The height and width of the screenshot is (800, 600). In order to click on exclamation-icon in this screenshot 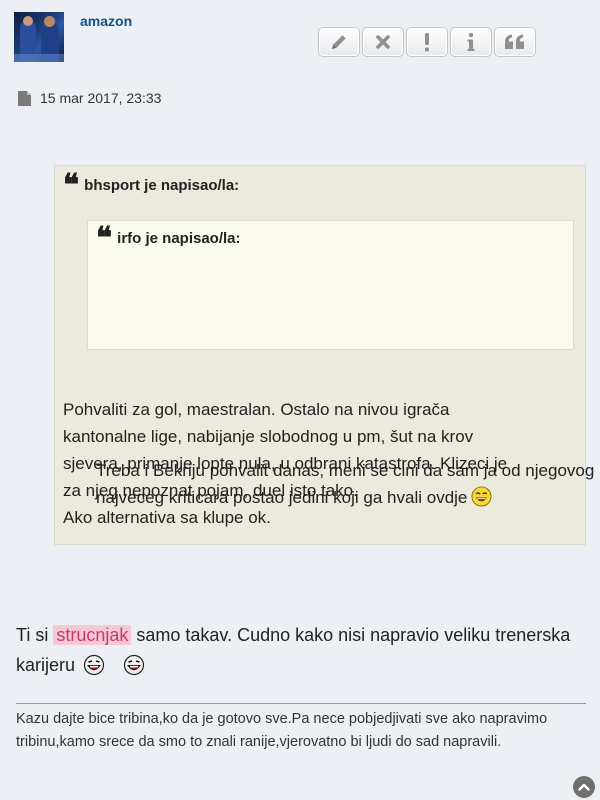, I will do `click(427, 42)`.